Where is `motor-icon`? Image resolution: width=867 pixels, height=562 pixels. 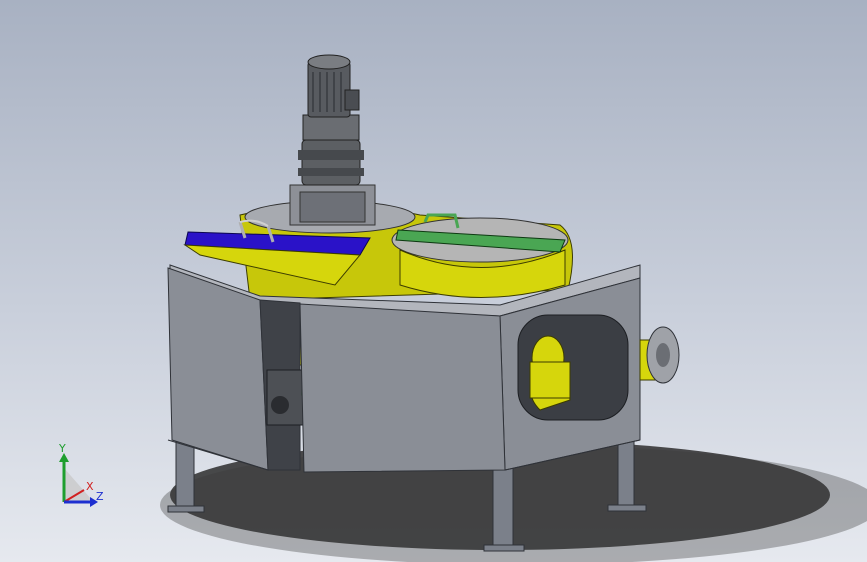
motor-icon is located at coordinates (329, 89).